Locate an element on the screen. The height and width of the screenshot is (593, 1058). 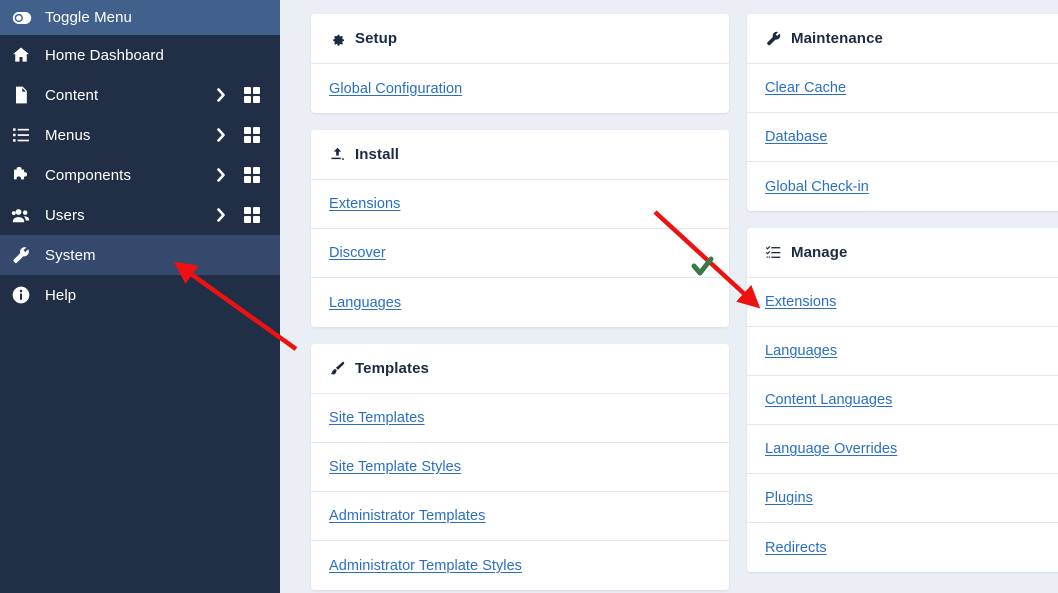
sidebar-item-label: Content is located at coordinates (72, 95).